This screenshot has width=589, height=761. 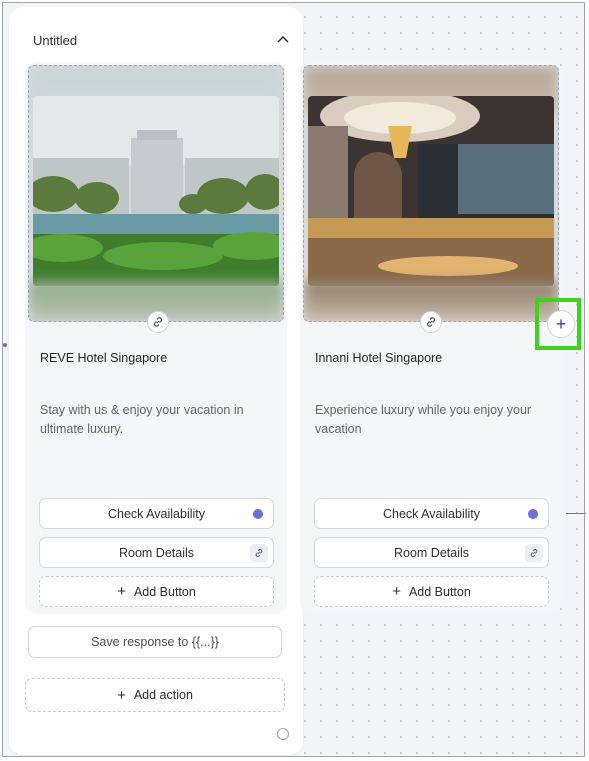 What do you see at coordinates (5, 345) in the screenshot?
I see `connector-dot-left` at bounding box center [5, 345].